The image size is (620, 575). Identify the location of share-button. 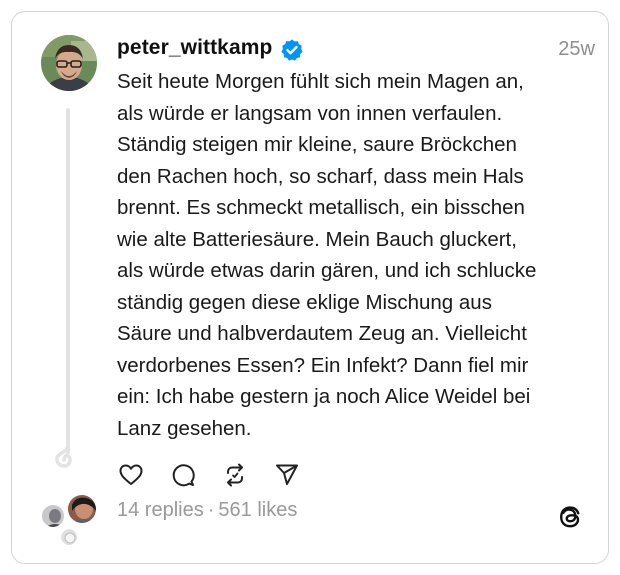
(287, 475).